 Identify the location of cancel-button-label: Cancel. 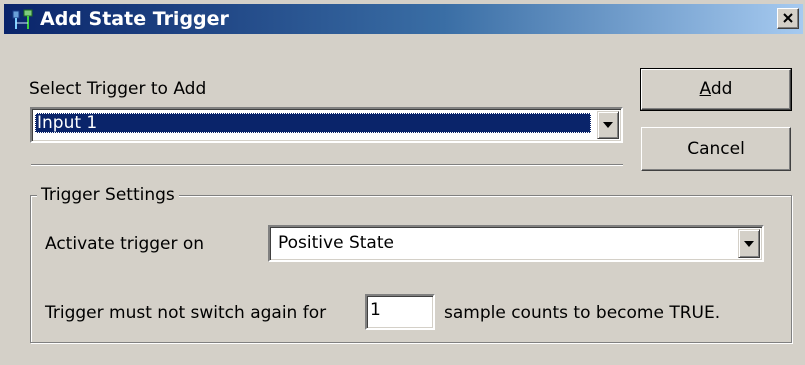
(716, 149).